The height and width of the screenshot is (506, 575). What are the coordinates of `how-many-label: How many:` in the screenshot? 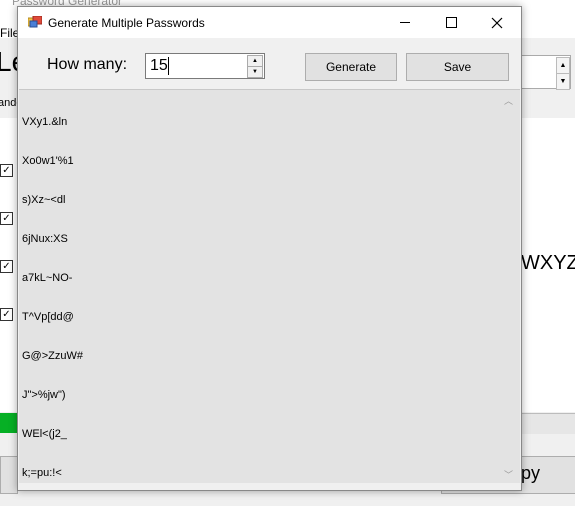 It's located at (87, 64).